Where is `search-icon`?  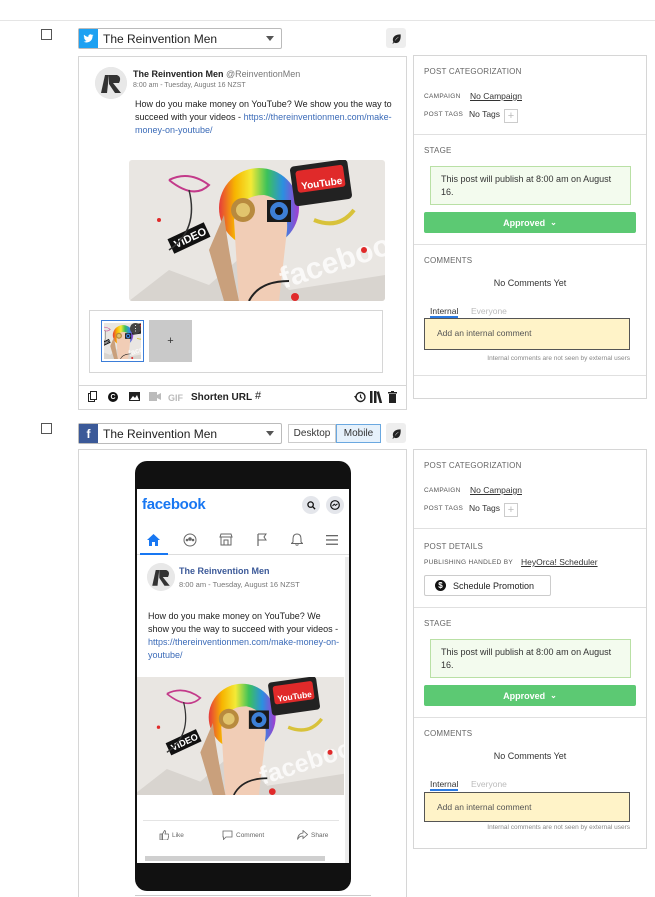
search-icon is located at coordinates (311, 505).